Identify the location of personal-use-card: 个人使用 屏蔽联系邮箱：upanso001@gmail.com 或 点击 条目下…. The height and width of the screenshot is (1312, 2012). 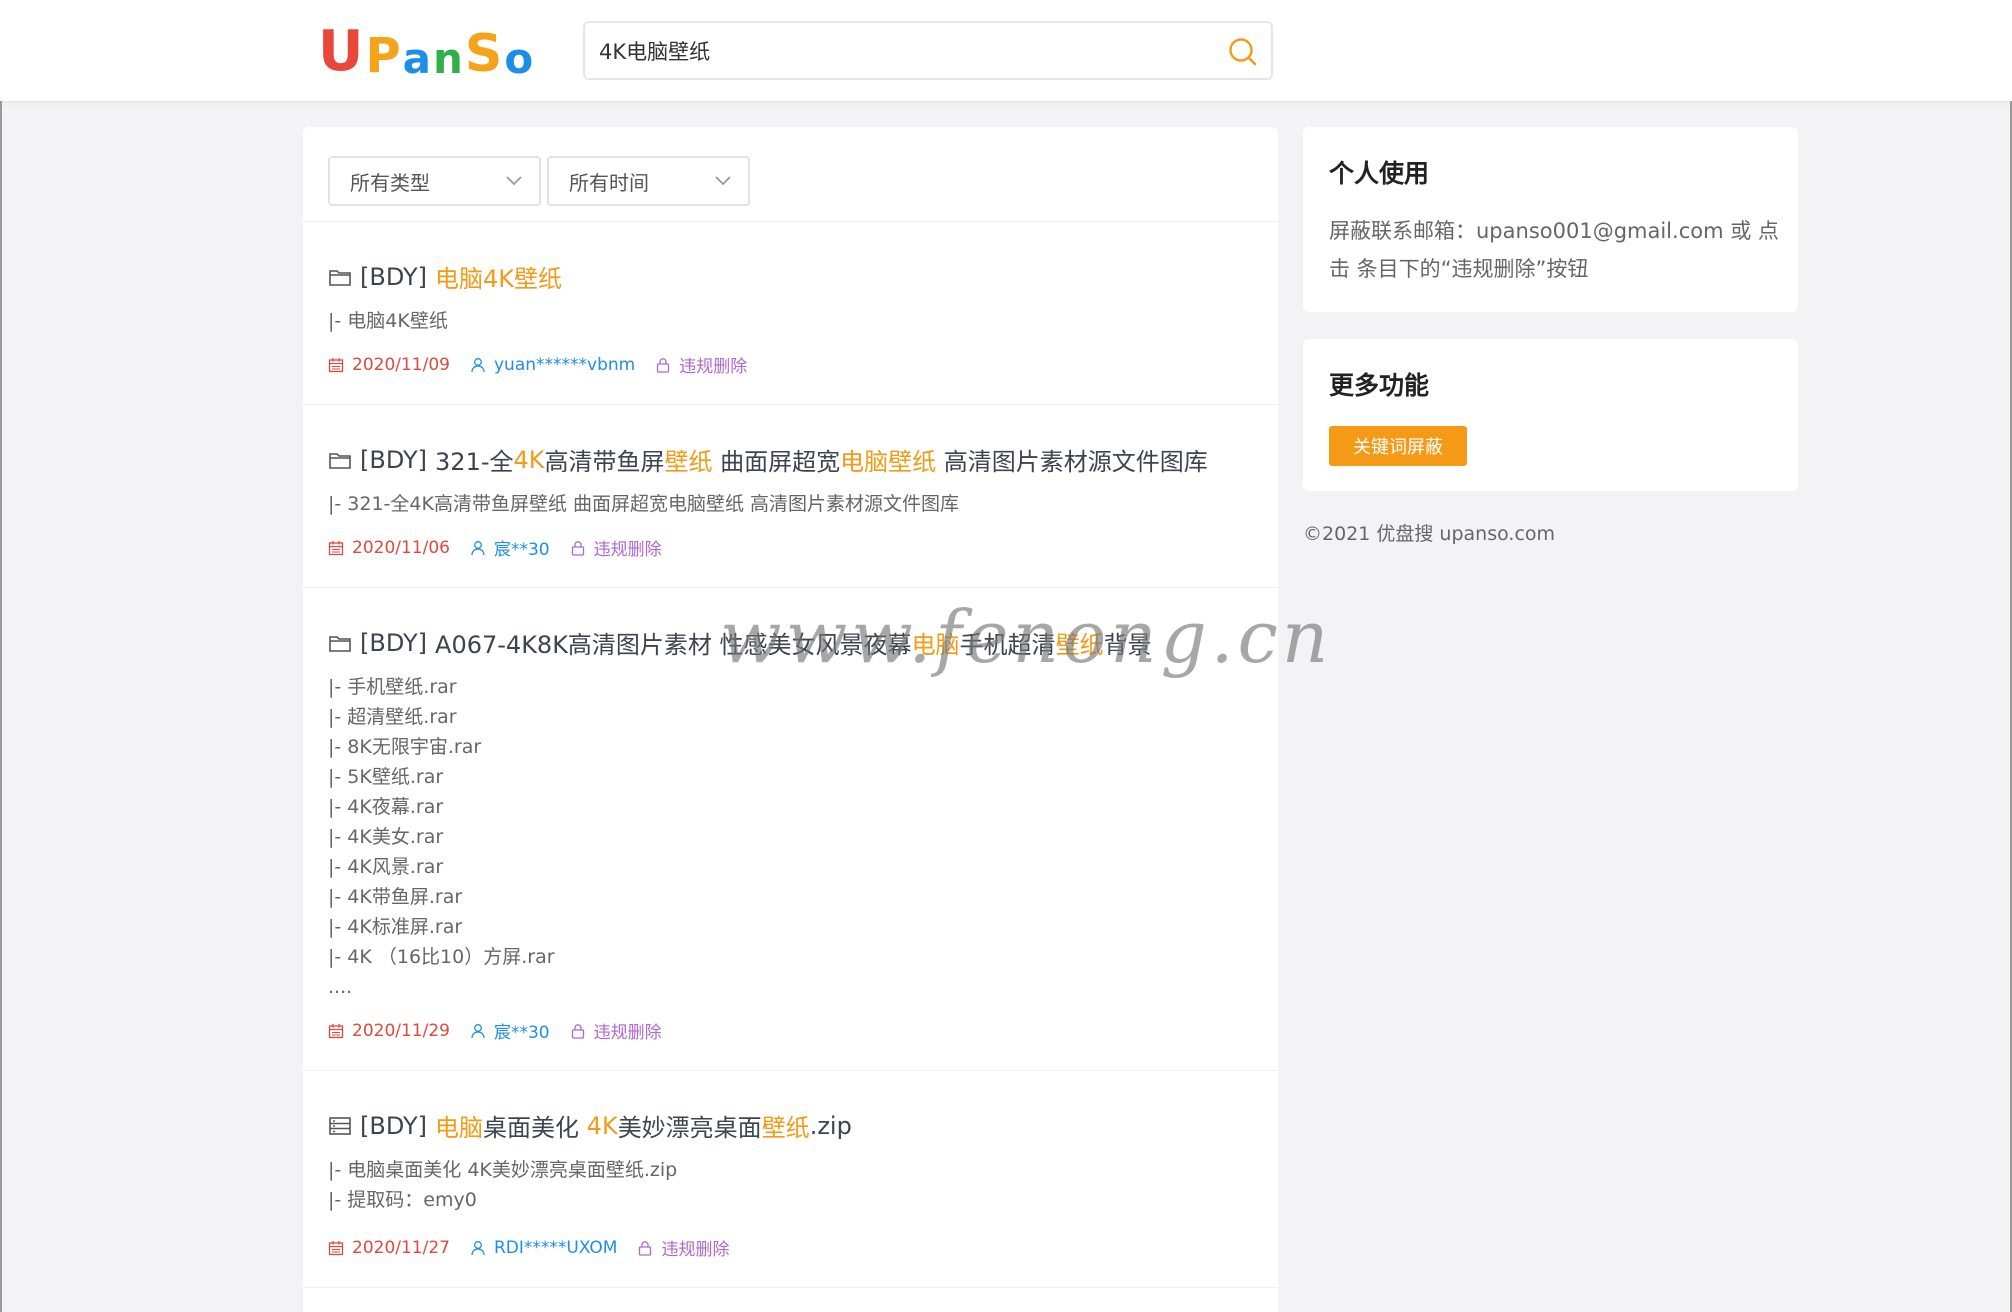
(1550, 219).